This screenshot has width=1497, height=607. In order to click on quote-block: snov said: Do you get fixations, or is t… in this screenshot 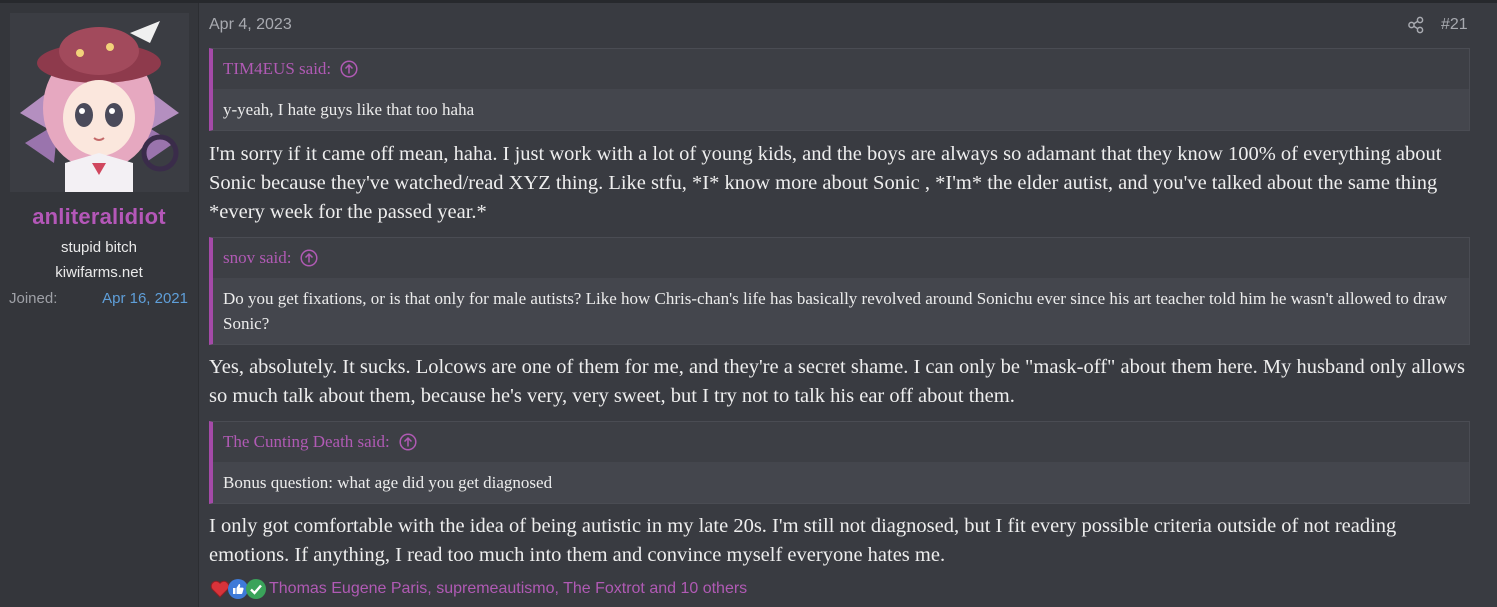, I will do `click(839, 291)`.